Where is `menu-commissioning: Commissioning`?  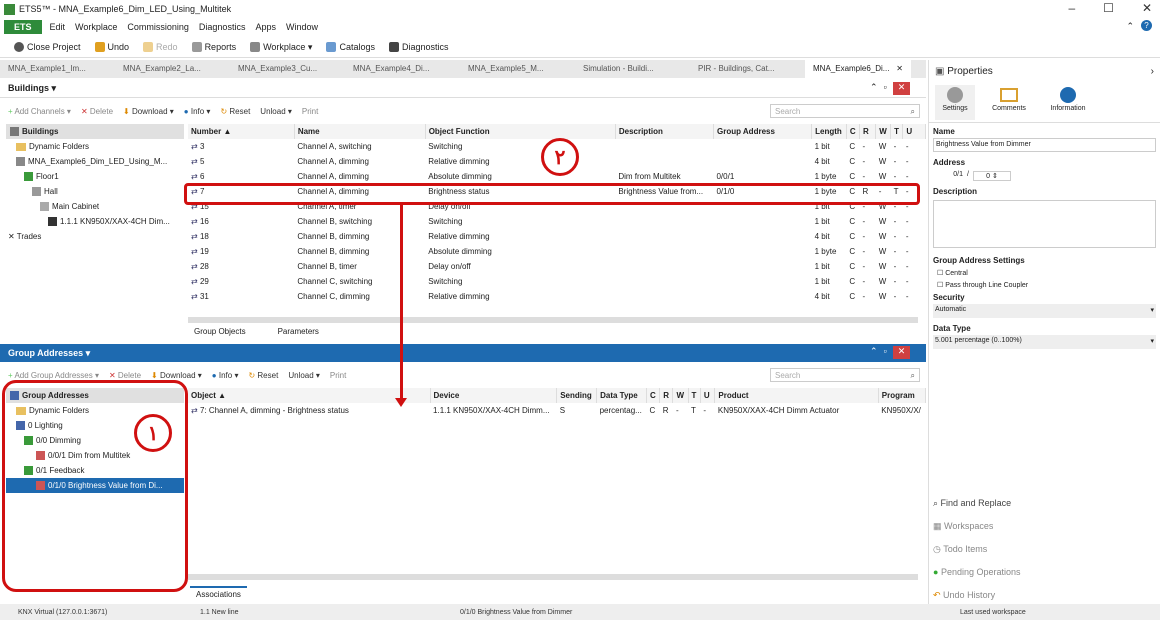 menu-commissioning: Commissioning is located at coordinates (158, 27).